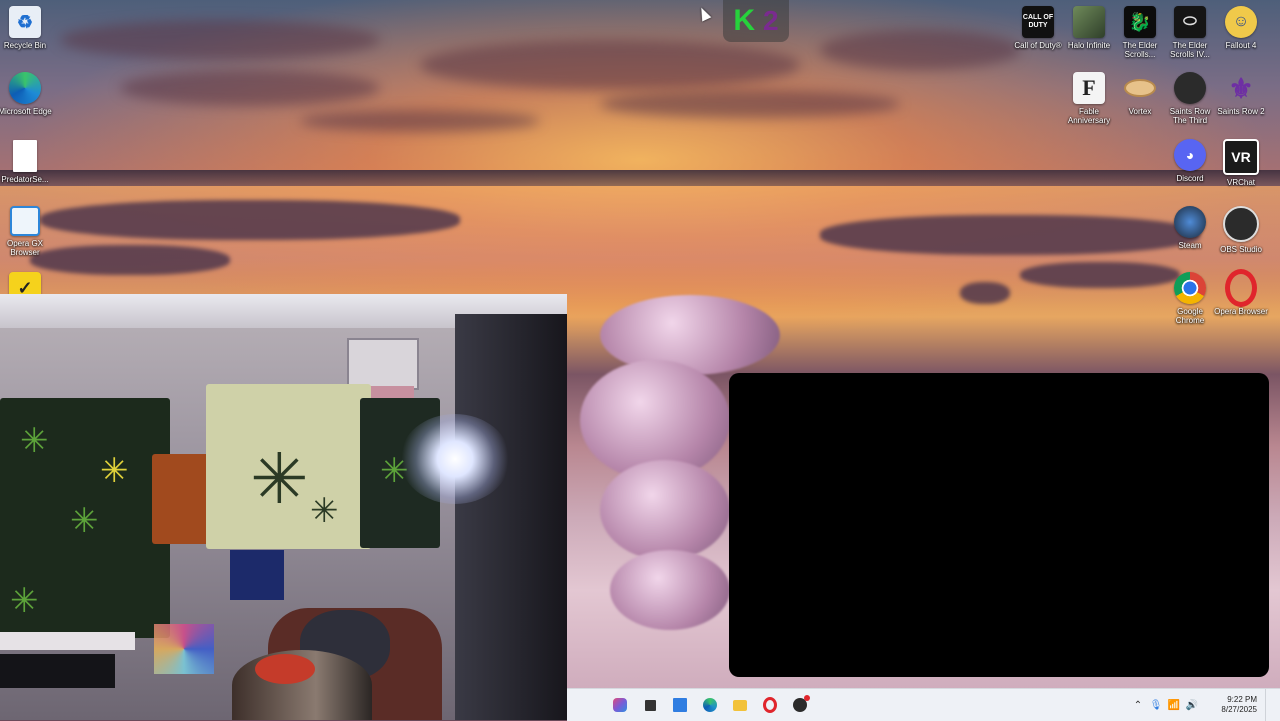 This screenshot has height=721, width=1280. I want to click on edge-taskbar-icon, so click(710, 705).